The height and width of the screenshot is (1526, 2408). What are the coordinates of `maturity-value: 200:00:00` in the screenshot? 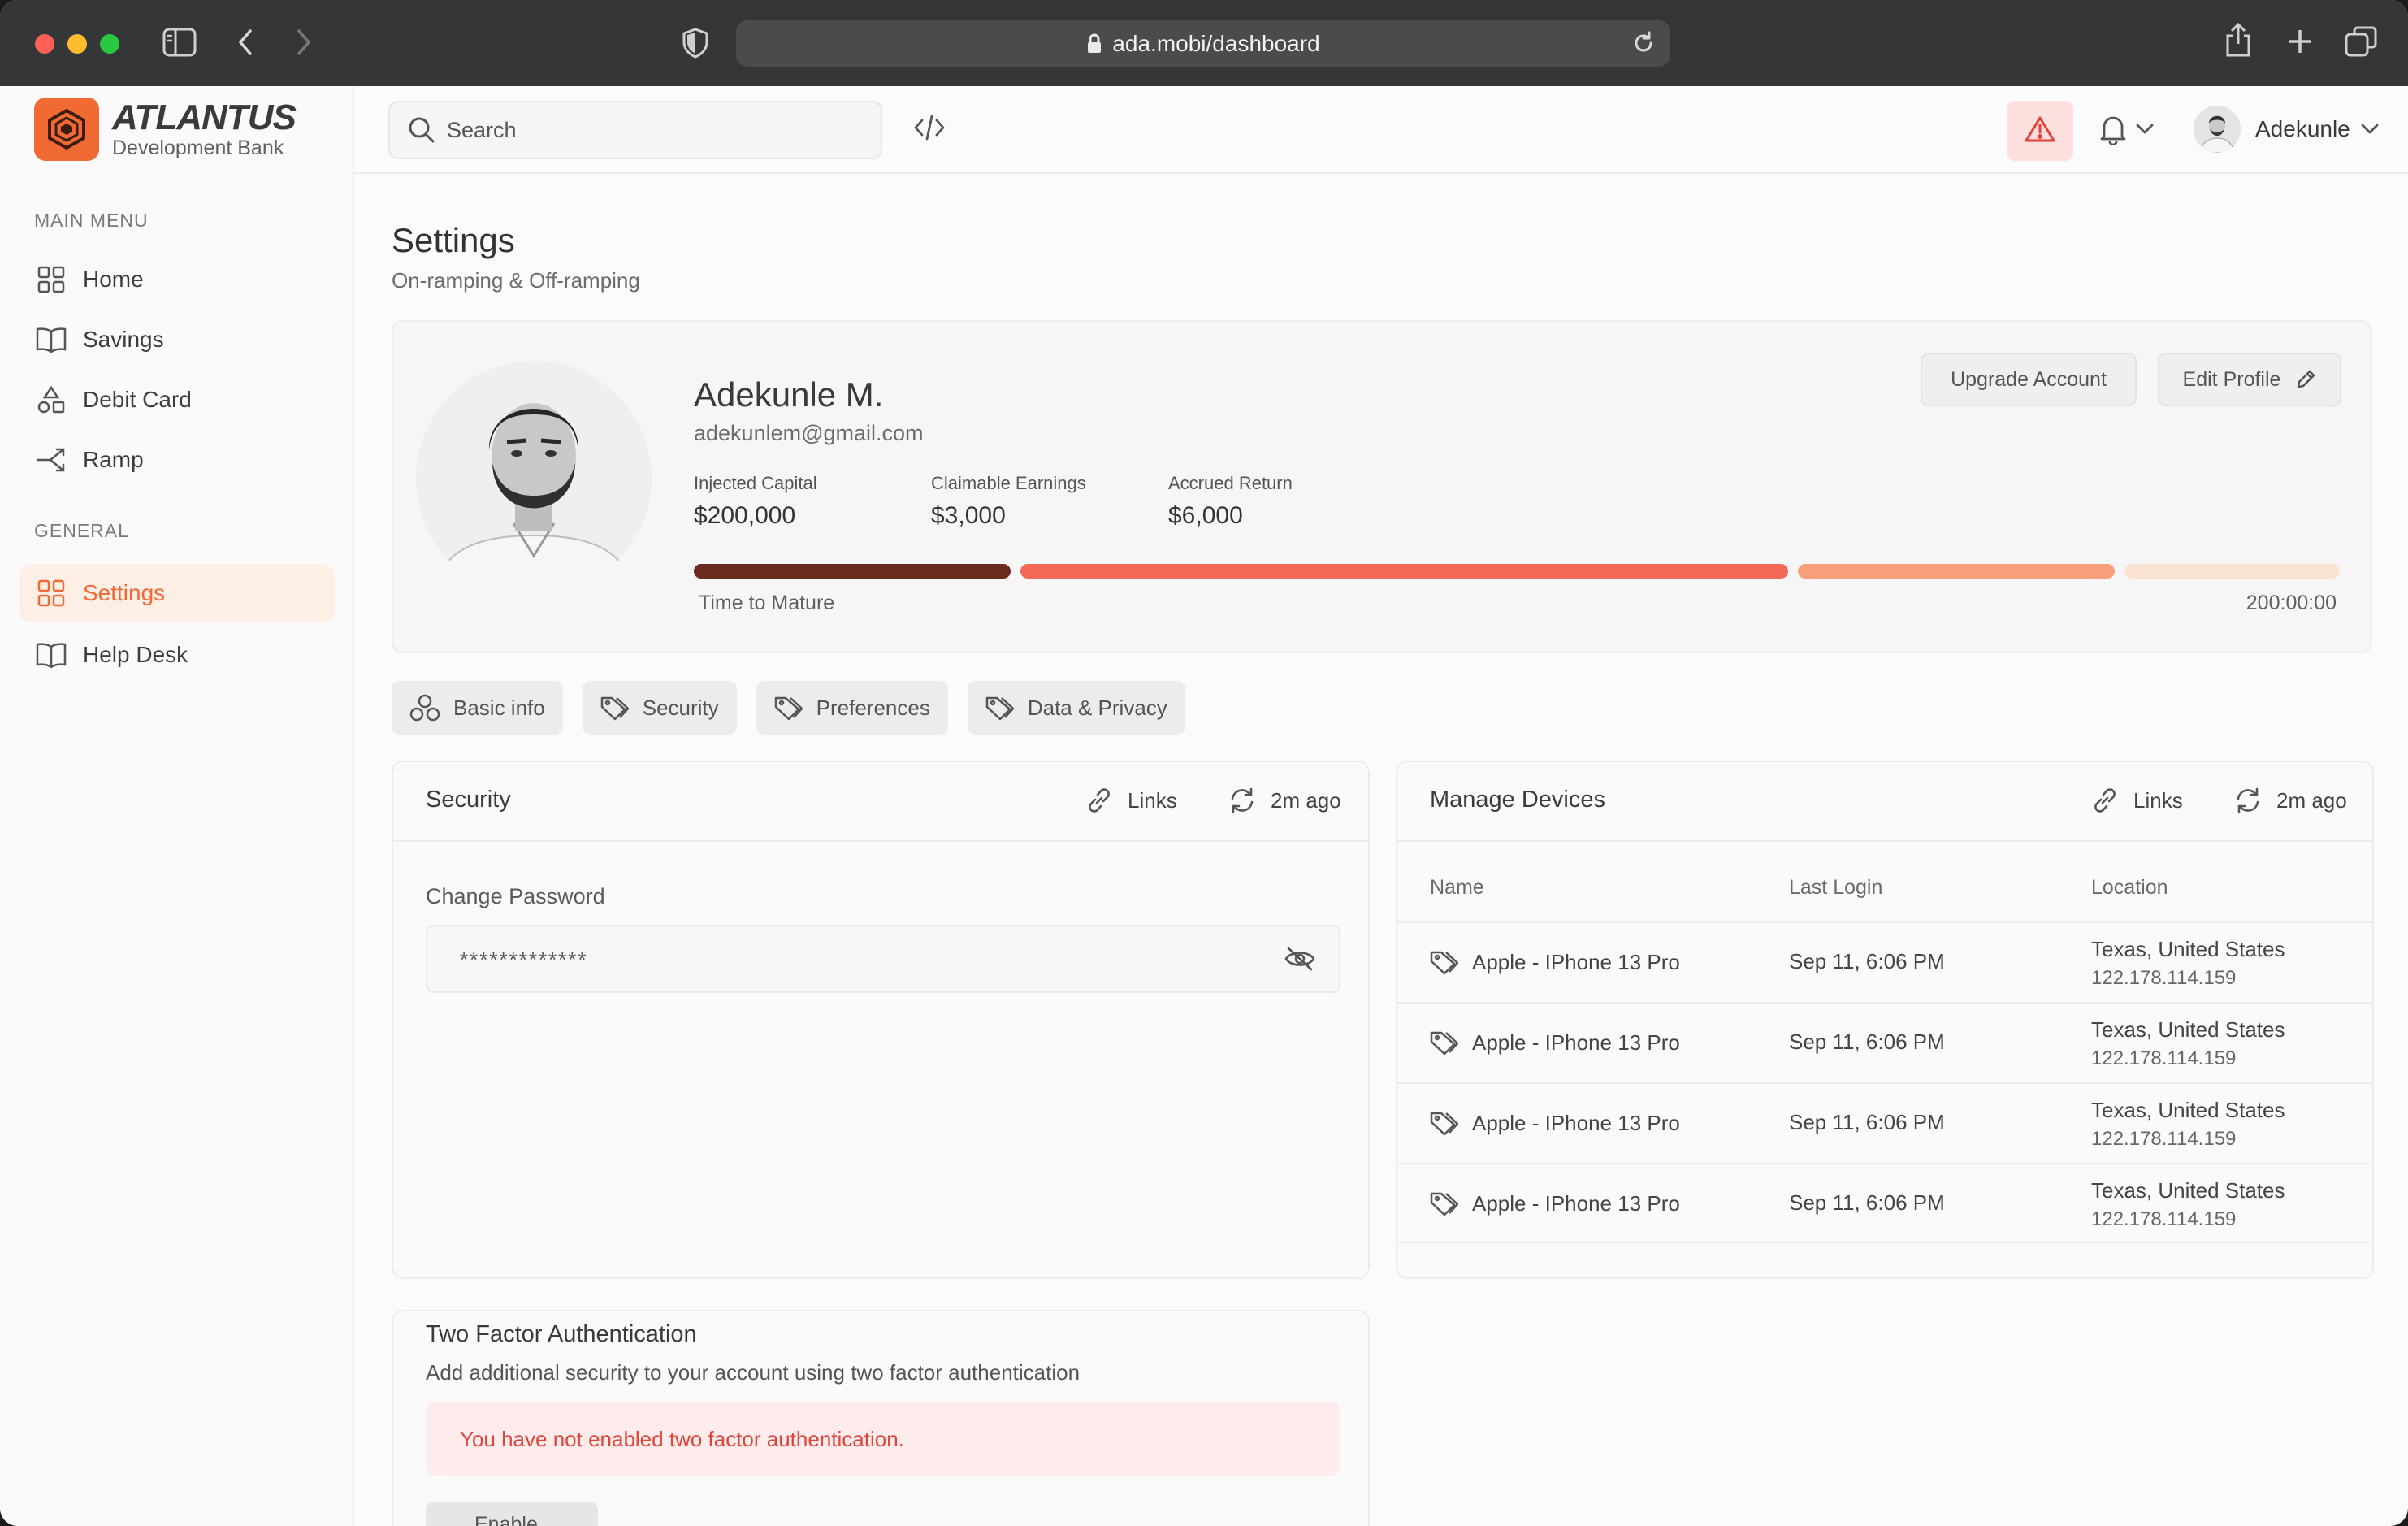 It's located at (2291, 603).